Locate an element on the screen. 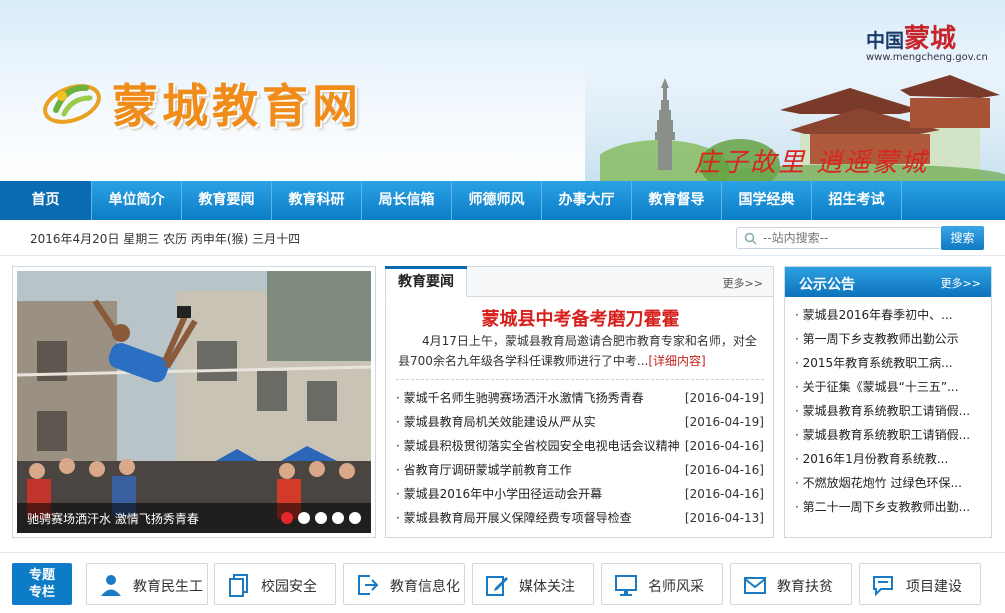 This screenshot has width=1005, height=613. person-icon is located at coordinates (111, 585).